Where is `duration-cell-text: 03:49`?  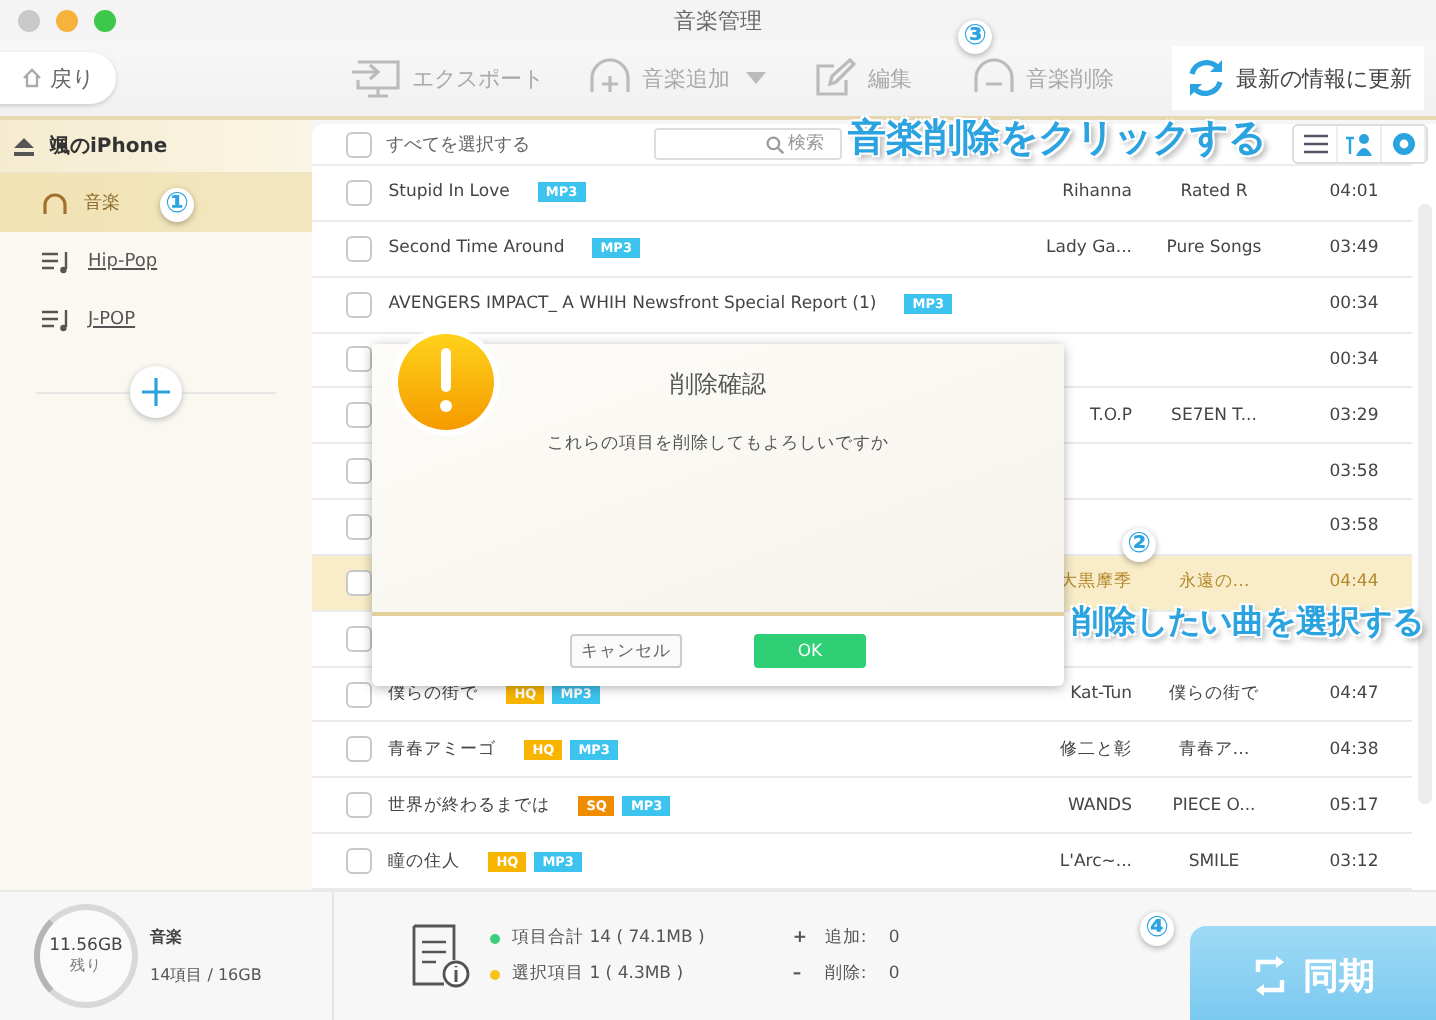
duration-cell-text: 03:49 is located at coordinates (1354, 248).